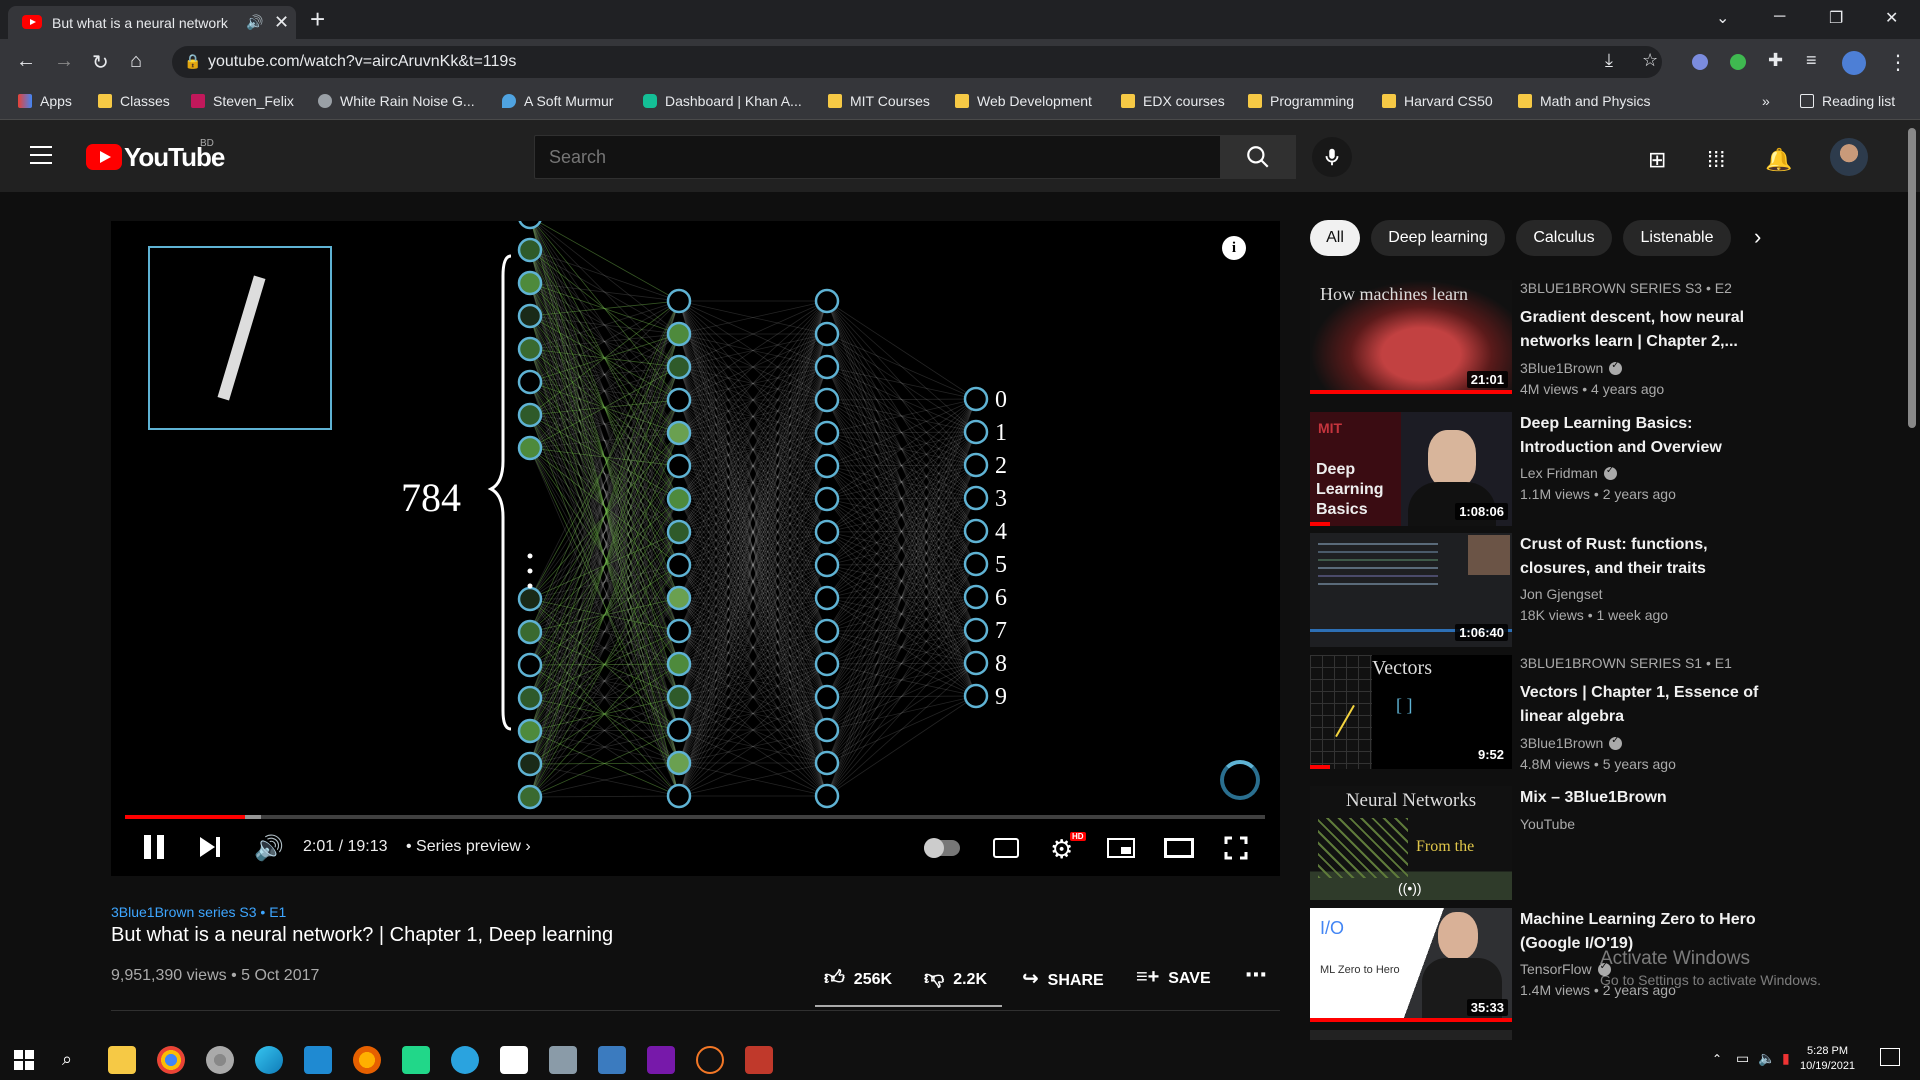  Describe the element at coordinates (612, 1060) in the screenshot. I see `calculator-icon` at that location.